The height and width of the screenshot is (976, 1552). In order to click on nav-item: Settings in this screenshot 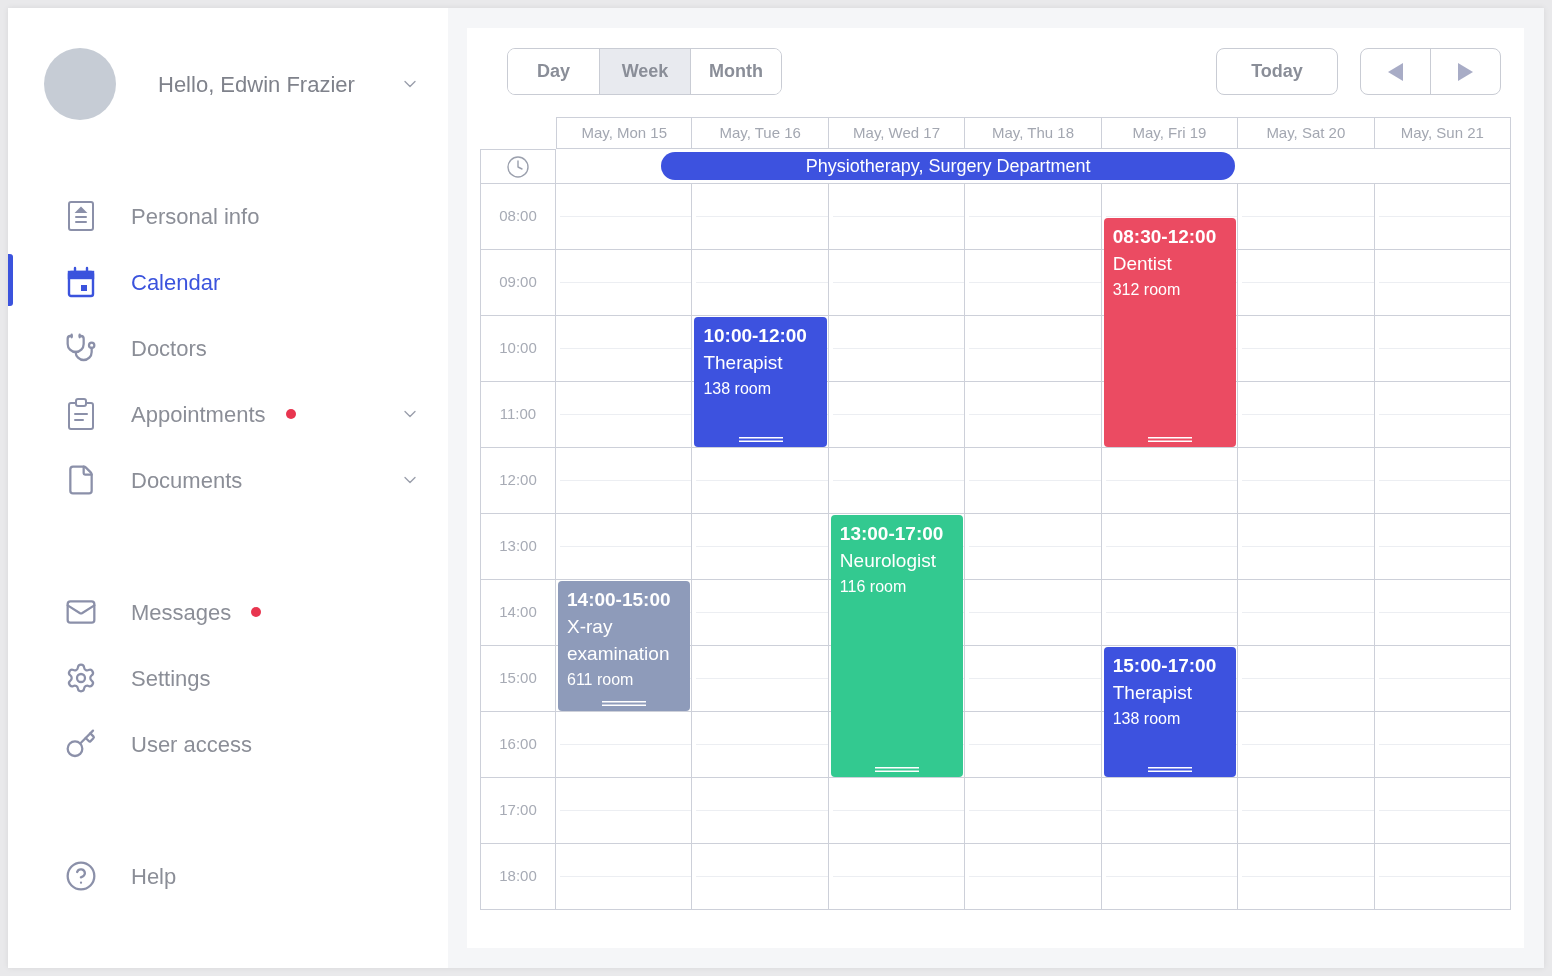, I will do `click(228, 678)`.